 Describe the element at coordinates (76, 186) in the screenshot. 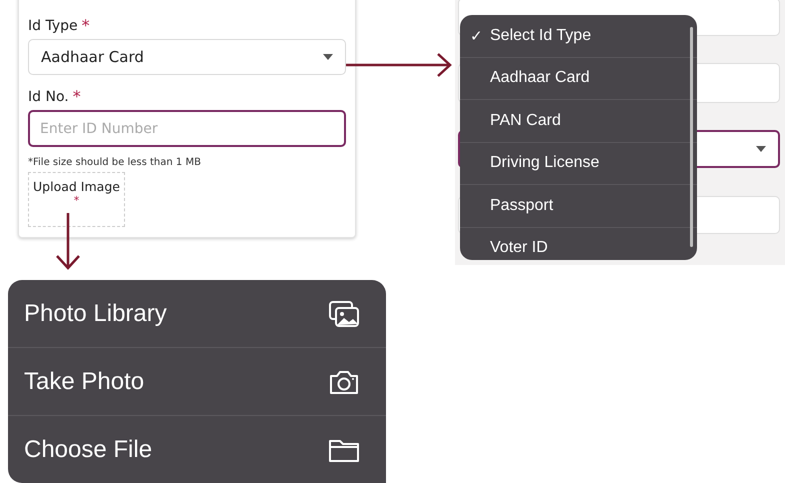

I see `upload-label: Upload Image` at that location.